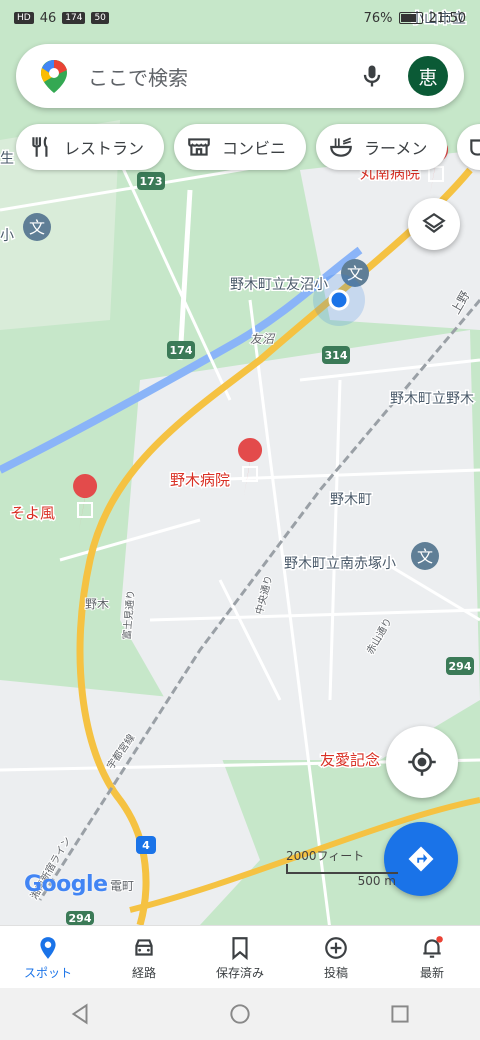  What do you see at coordinates (199, 147) in the screenshot?
I see `store-icon` at bounding box center [199, 147].